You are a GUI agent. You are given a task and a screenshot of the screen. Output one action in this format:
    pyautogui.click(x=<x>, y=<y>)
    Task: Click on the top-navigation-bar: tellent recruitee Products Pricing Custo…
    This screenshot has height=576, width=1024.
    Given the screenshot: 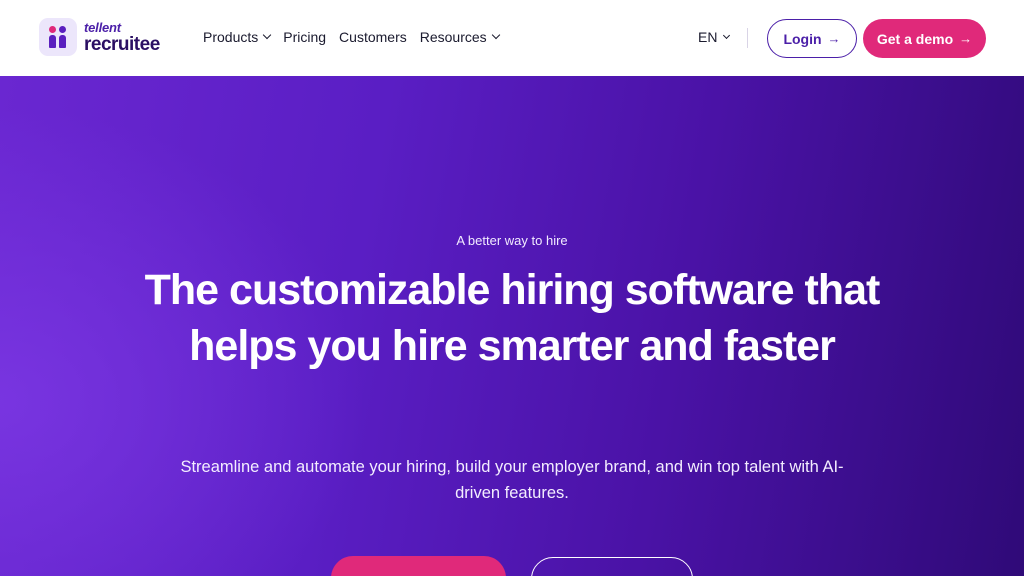 What is the action you would take?
    pyautogui.click(x=512, y=38)
    